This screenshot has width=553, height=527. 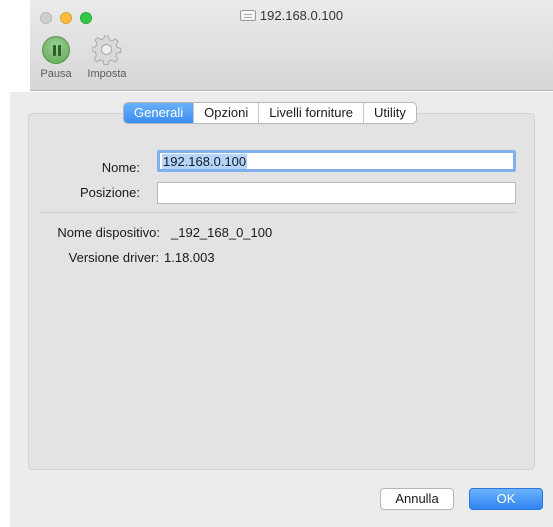 What do you see at coordinates (336, 161) in the screenshot?
I see `name-field: 192.168.0.100` at bounding box center [336, 161].